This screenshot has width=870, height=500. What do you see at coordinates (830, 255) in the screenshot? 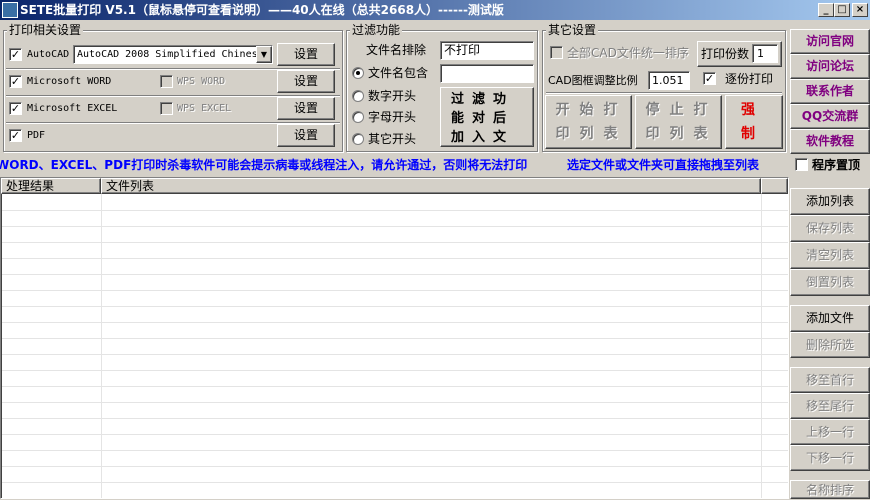
I see `clear-list-button: 清空列表` at bounding box center [830, 255].